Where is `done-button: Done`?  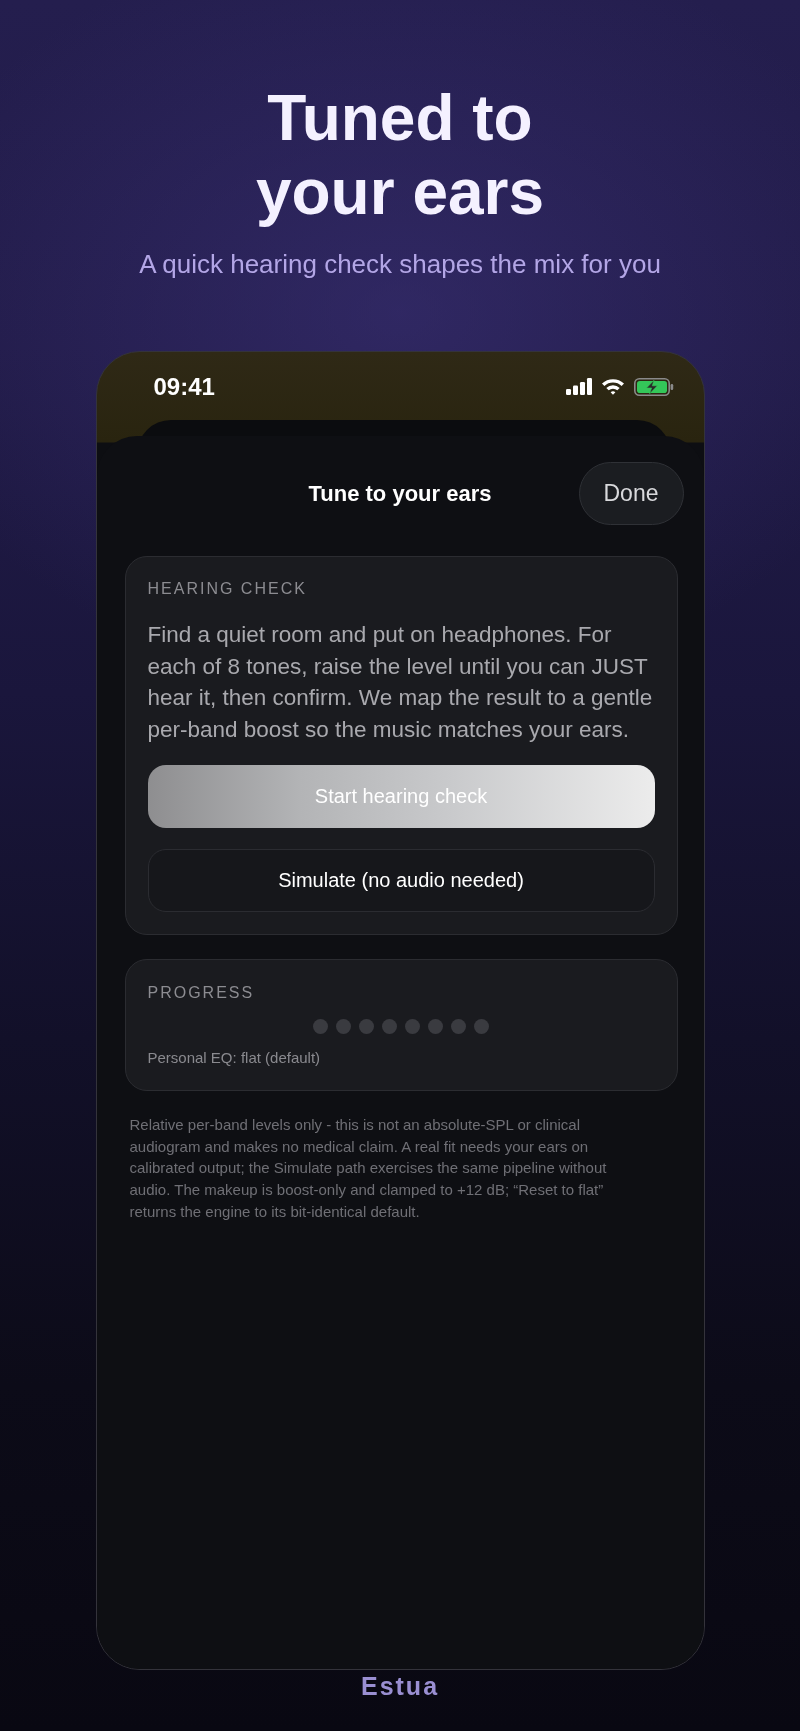
done-button: Done is located at coordinates (631, 493).